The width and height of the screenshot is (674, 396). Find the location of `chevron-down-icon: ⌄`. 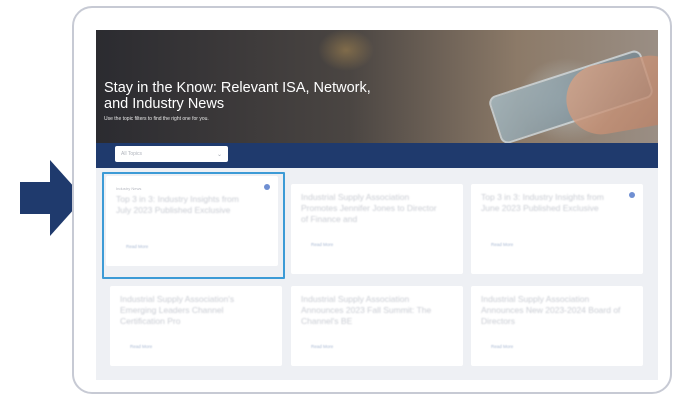

chevron-down-icon: ⌄ is located at coordinates (219, 154).